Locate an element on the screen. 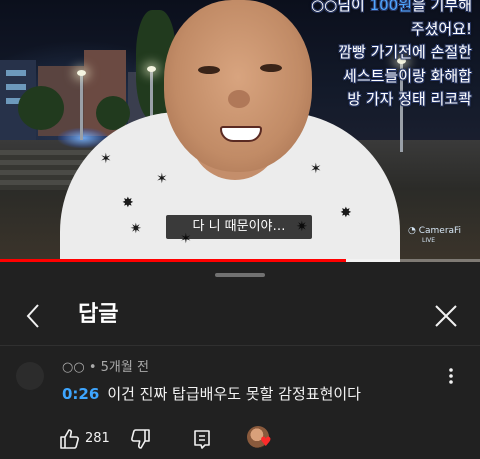  donation-line-1: ○○님이 100원을 기부해 is located at coordinates (386, 9).